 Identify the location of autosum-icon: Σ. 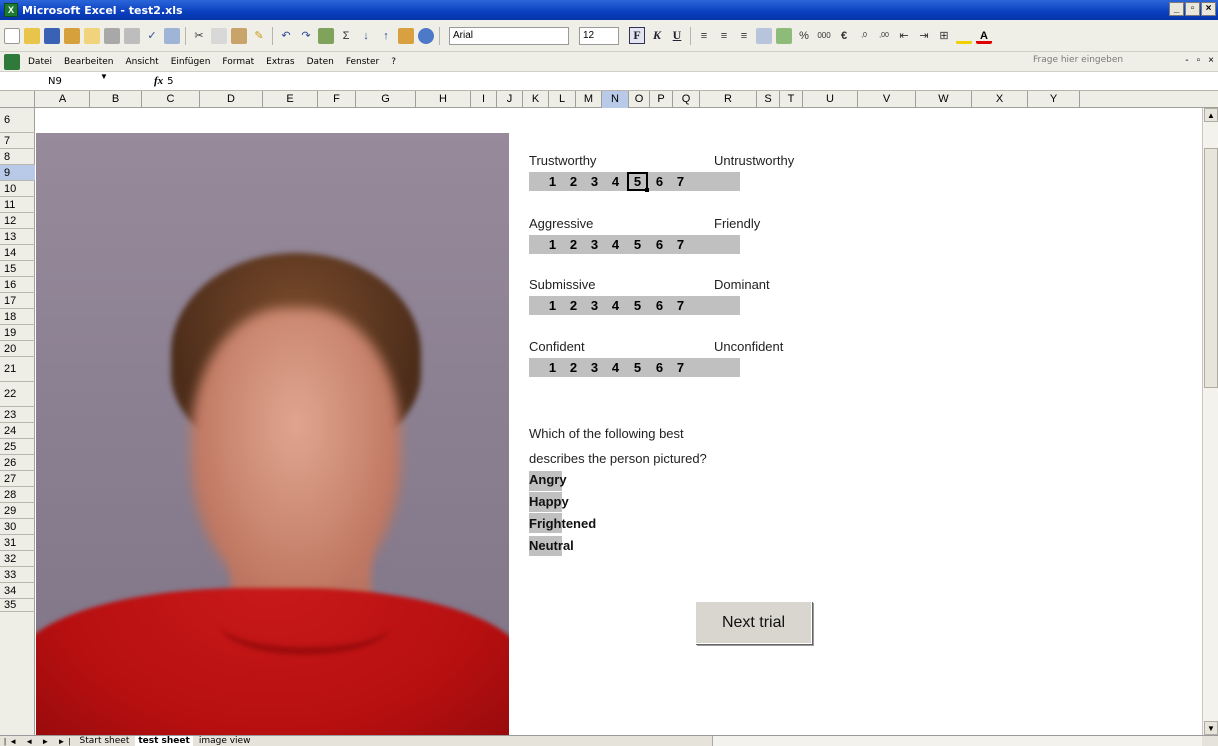
(346, 36).